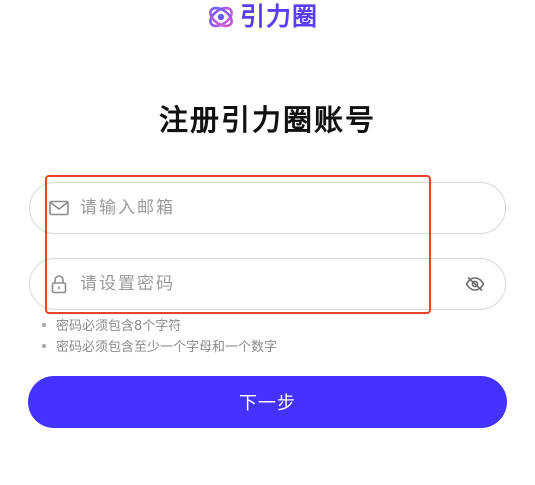 The image size is (535, 485). What do you see at coordinates (167, 347) in the screenshot?
I see `password-rule-text: 密码必须包含至少一个字母和一个数字` at bounding box center [167, 347].